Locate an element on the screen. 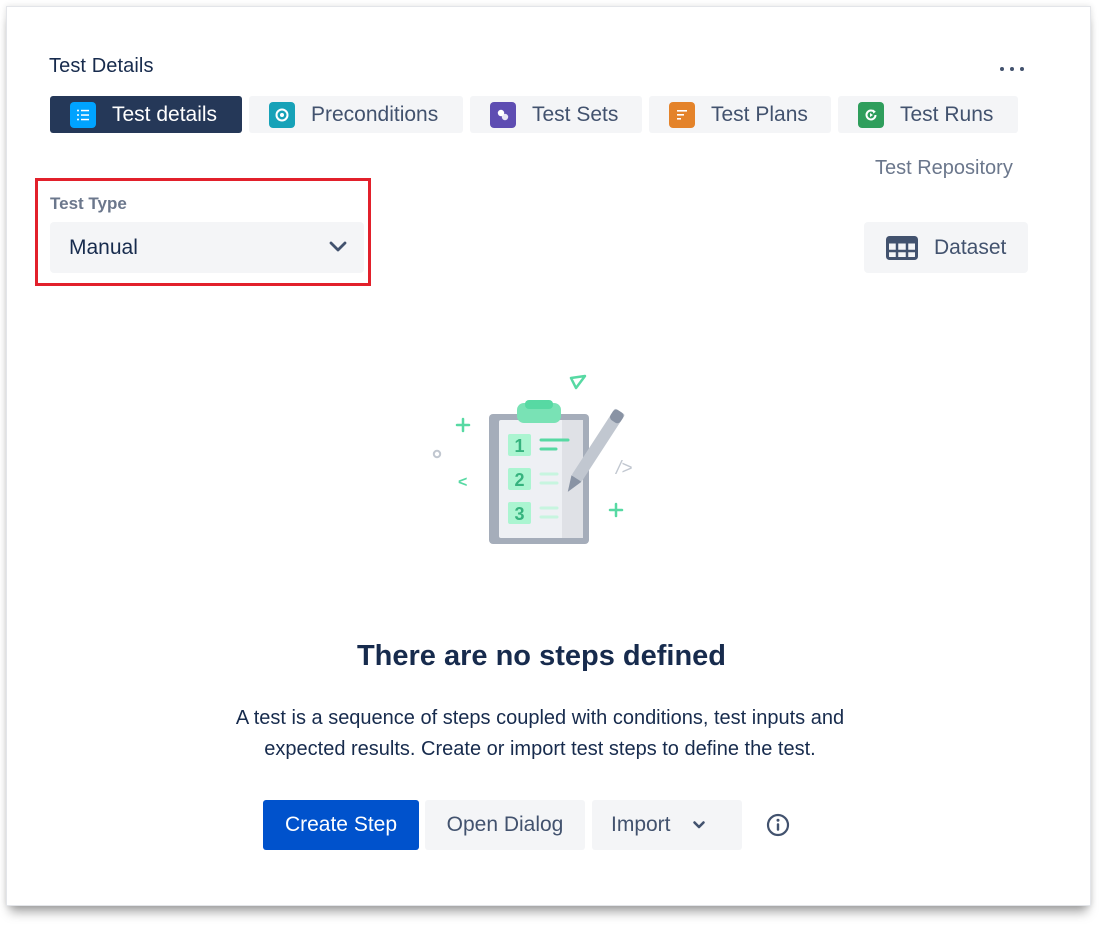 The height and width of the screenshot is (931, 1102). test-type-select: Manual is located at coordinates (207, 247).